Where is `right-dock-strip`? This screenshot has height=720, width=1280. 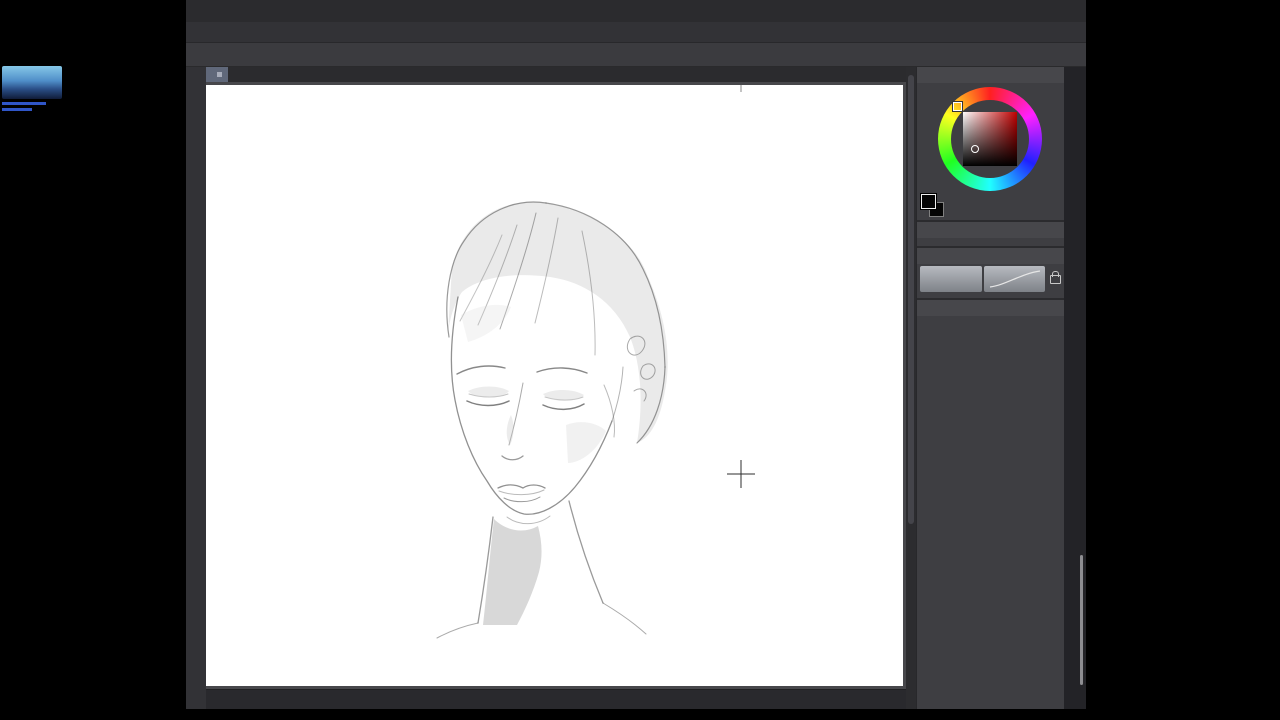 right-dock-strip is located at coordinates (1075, 388).